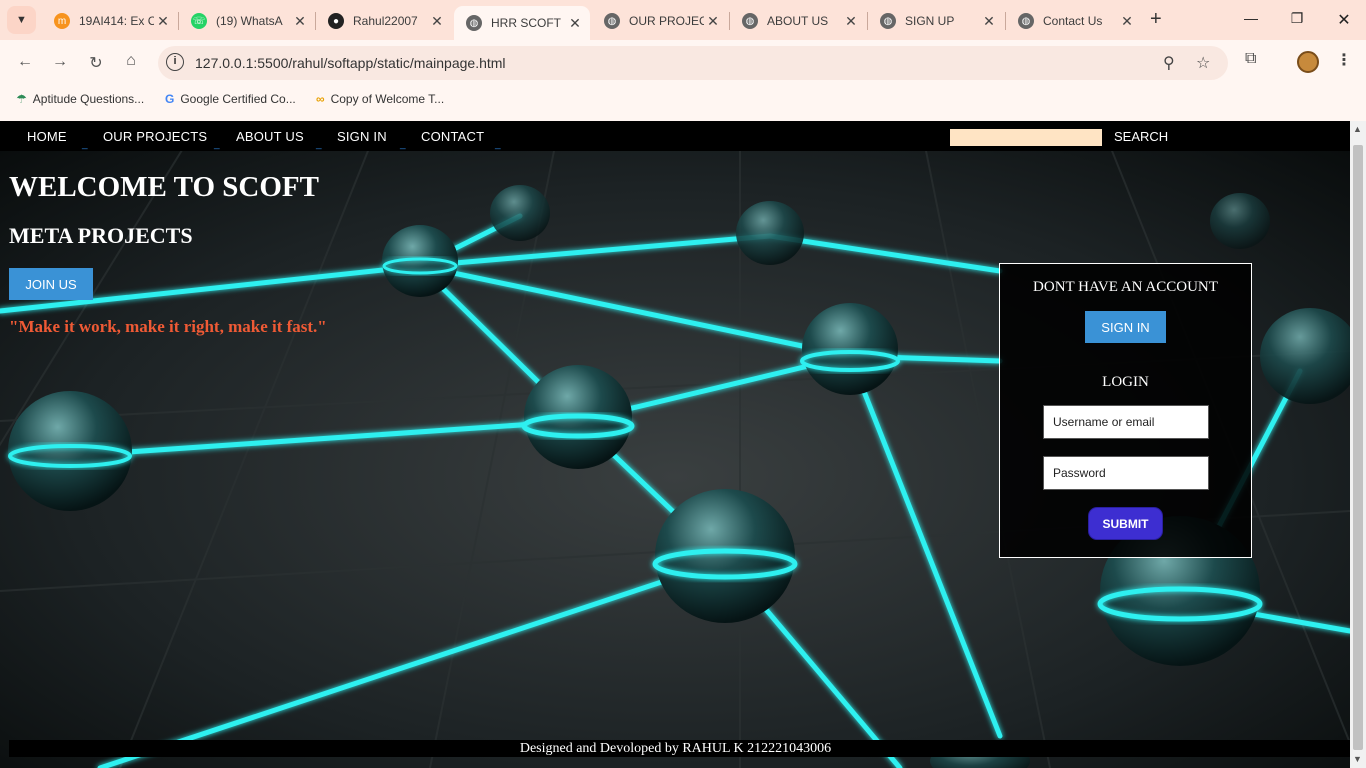  I want to click on forward-arrow-icon: →, so click(60, 62).